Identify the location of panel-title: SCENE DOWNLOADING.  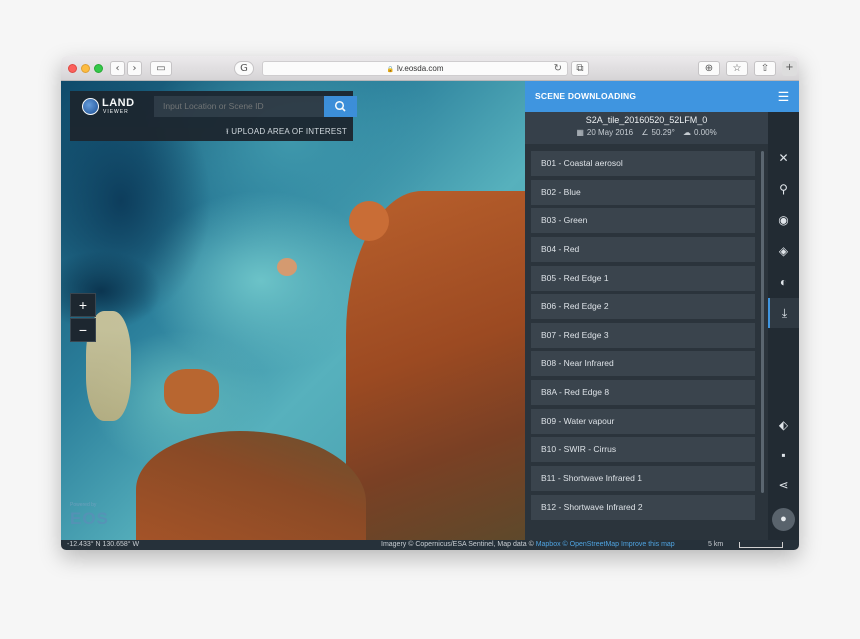
(646, 96).